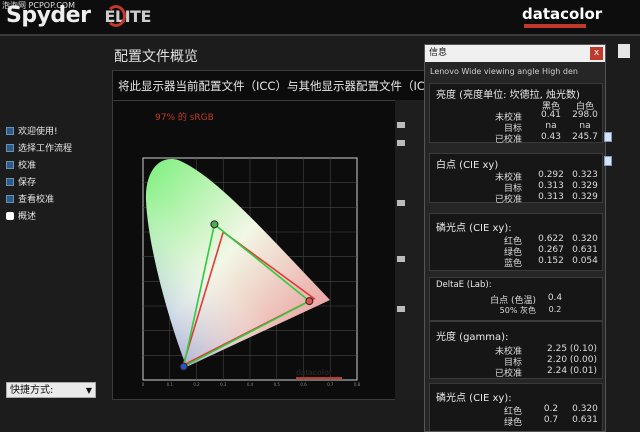 The image size is (640, 432). I want to click on section-title: 光度 (gamma):, so click(472, 337).